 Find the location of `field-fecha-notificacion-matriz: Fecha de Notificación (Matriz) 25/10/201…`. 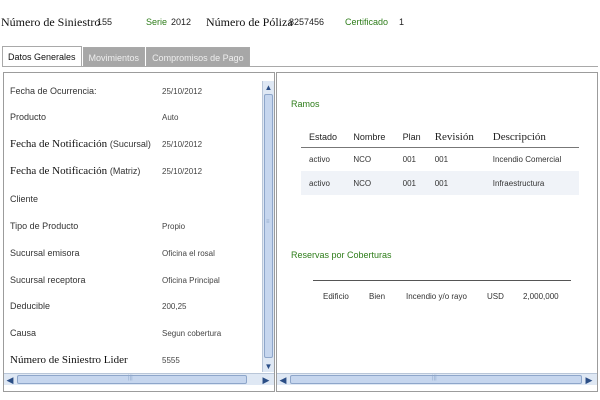

field-fecha-notificacion-matriz: Fecha de Notificación (Matriz) 25/10/201… is located at coordinates (135, 171).